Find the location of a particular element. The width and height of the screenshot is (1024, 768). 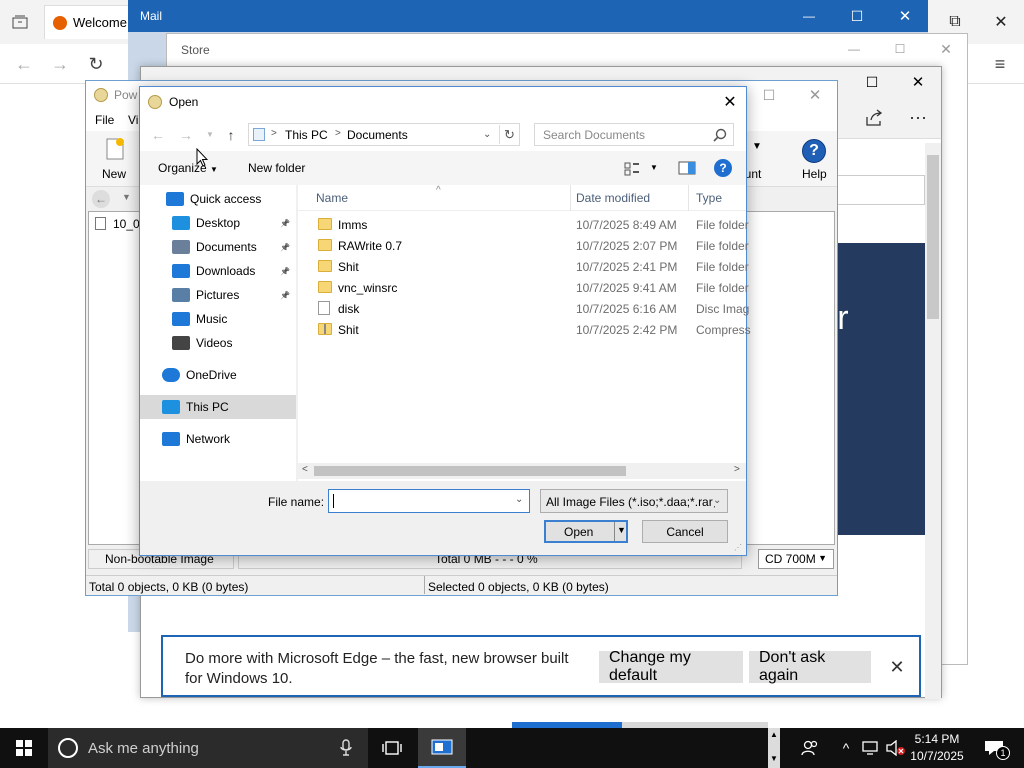

store-maximize-button: ☐ is located at coordinates (900, 49).